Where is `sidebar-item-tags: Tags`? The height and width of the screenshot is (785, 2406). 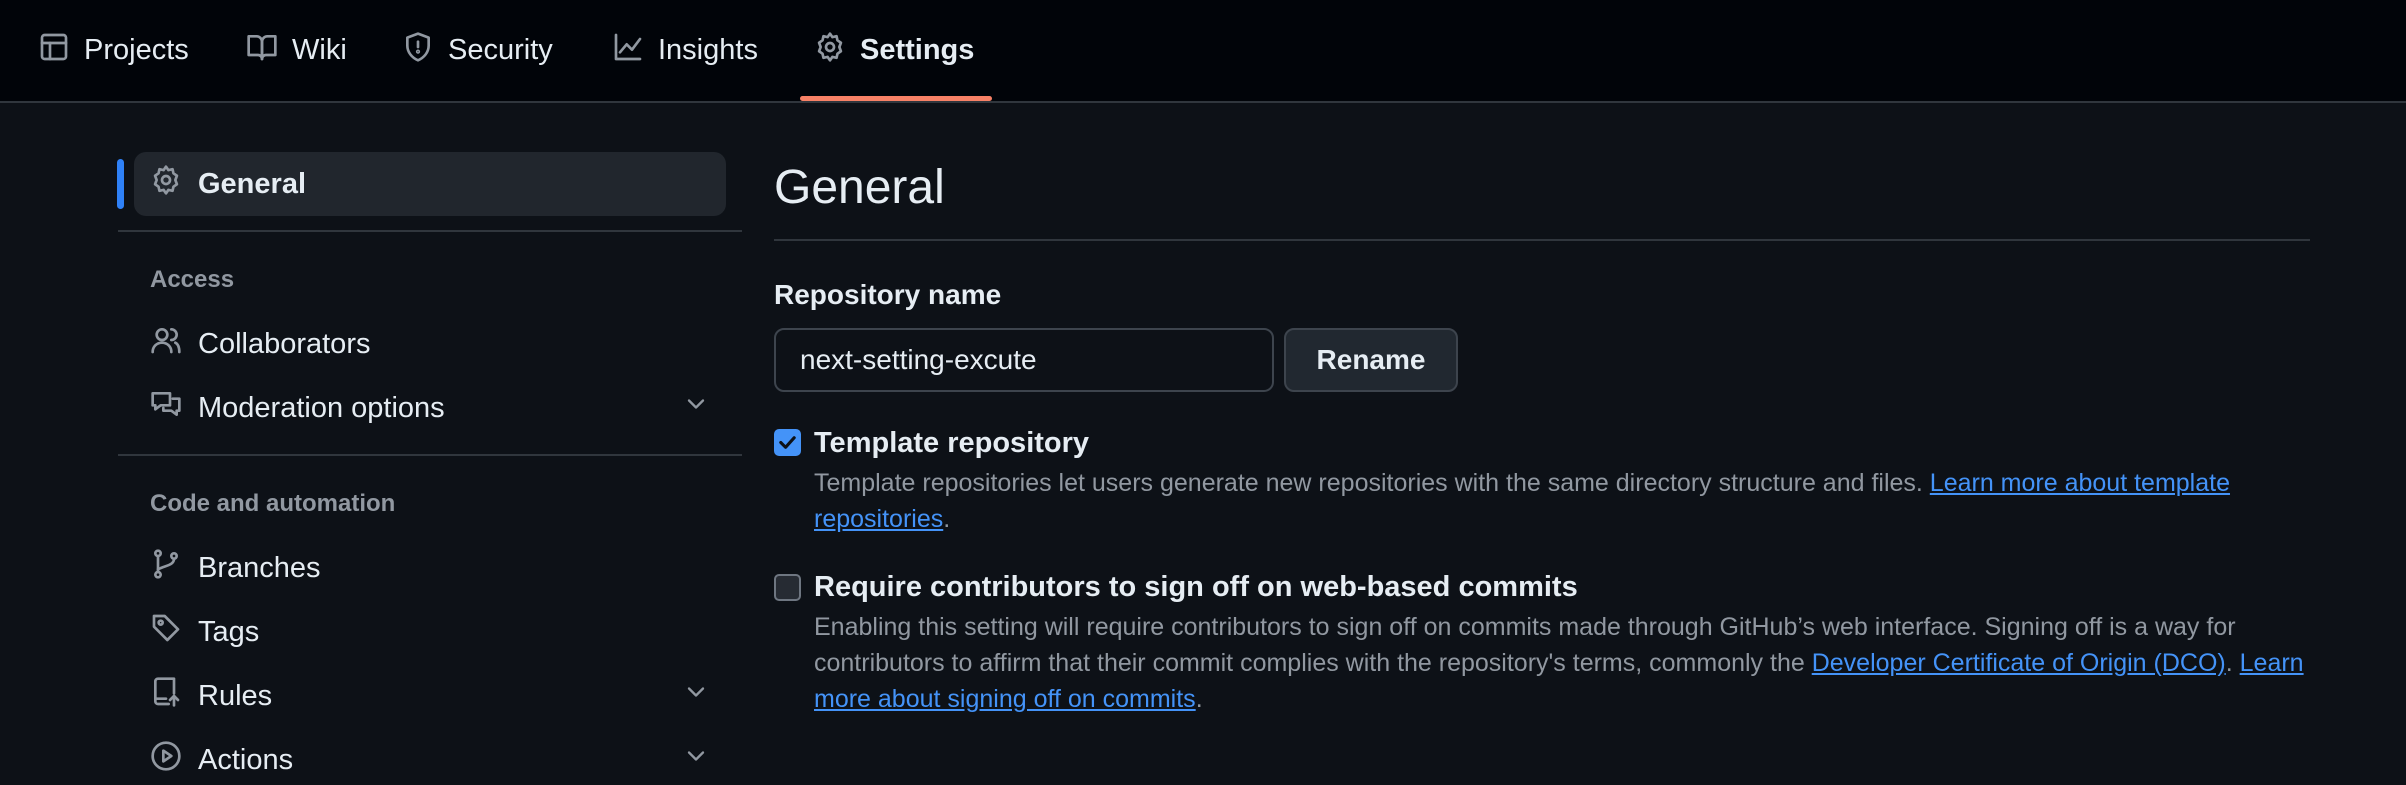
sidebar-item-tags: Tags is located at coordinates (430, 632).